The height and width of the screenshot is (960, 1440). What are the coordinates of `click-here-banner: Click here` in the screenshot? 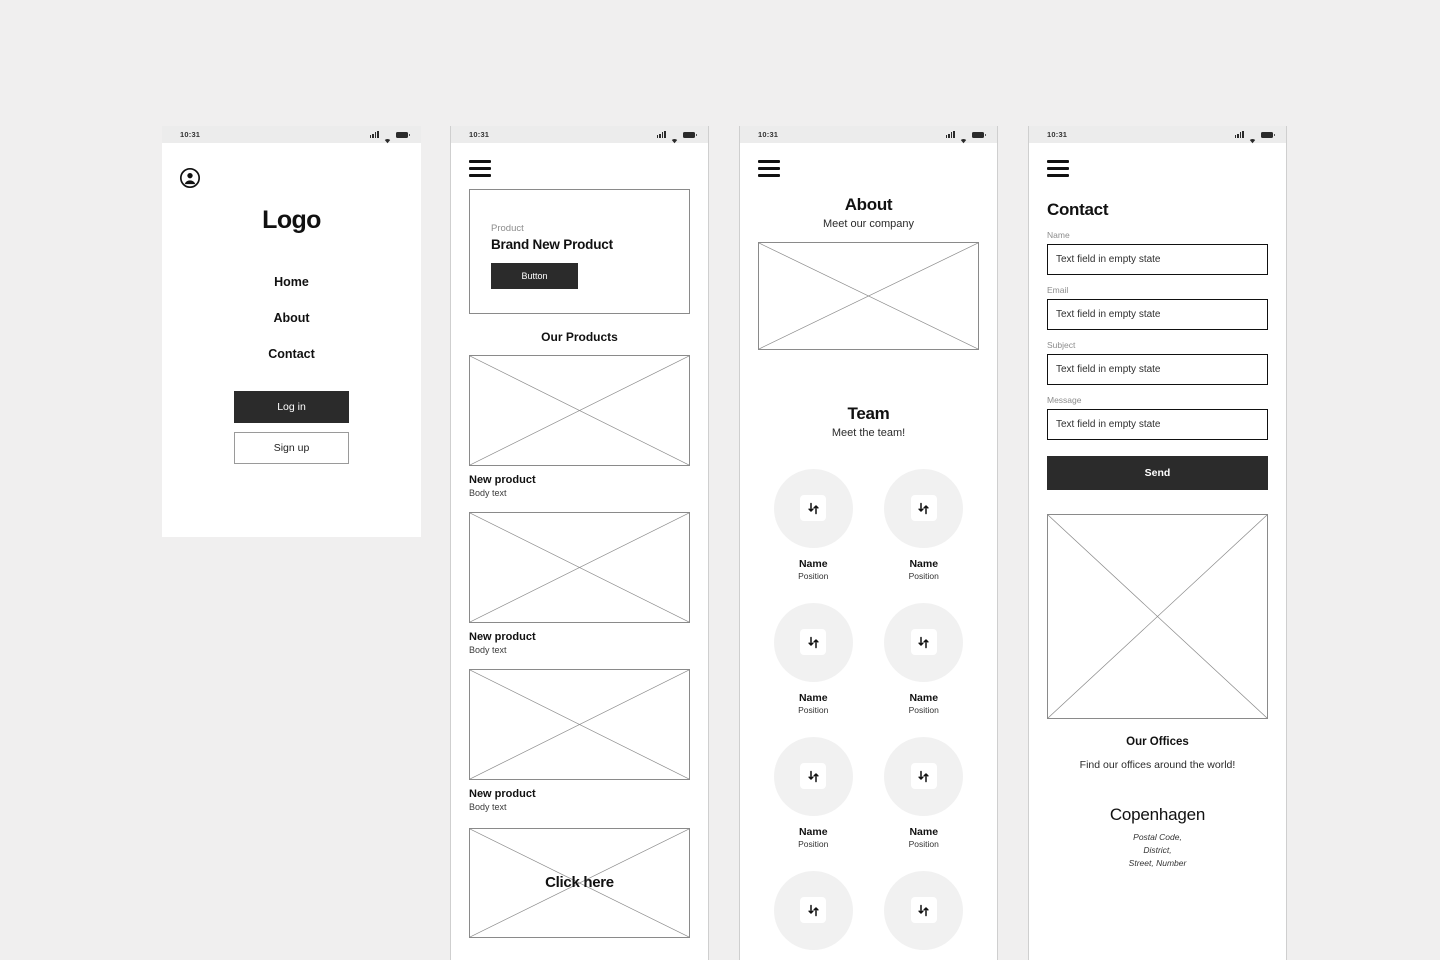 It's located at (579, 882).